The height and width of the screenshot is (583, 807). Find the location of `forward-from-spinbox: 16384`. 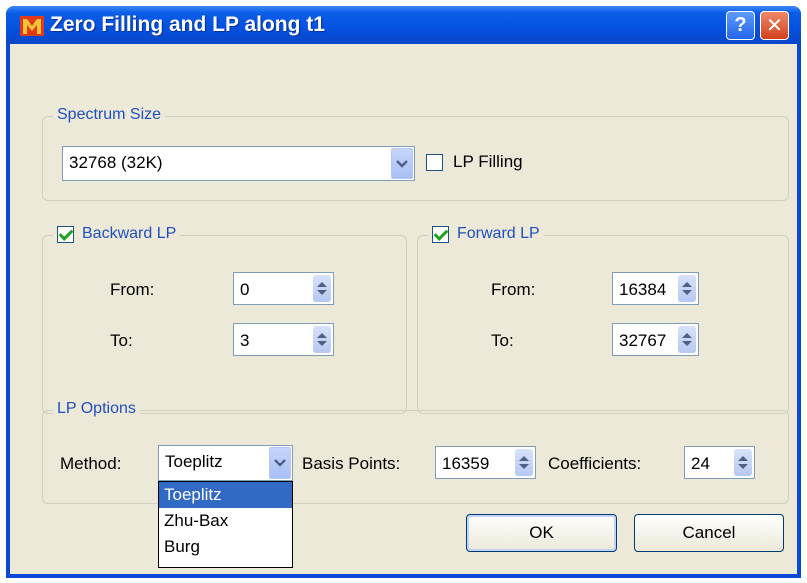

forward-from-spinbox: 16384 is located at coordinates (655, 288).